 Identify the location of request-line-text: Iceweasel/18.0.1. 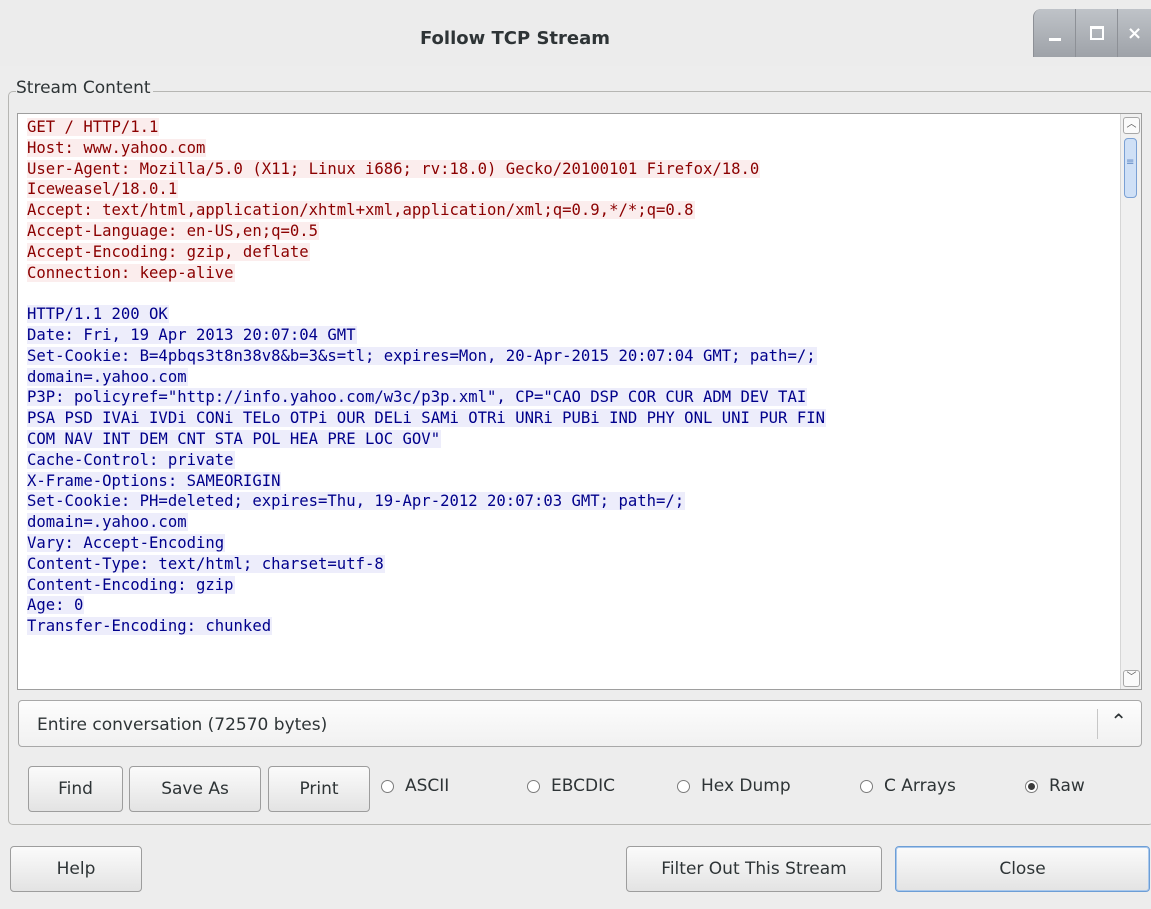
(103, 189).